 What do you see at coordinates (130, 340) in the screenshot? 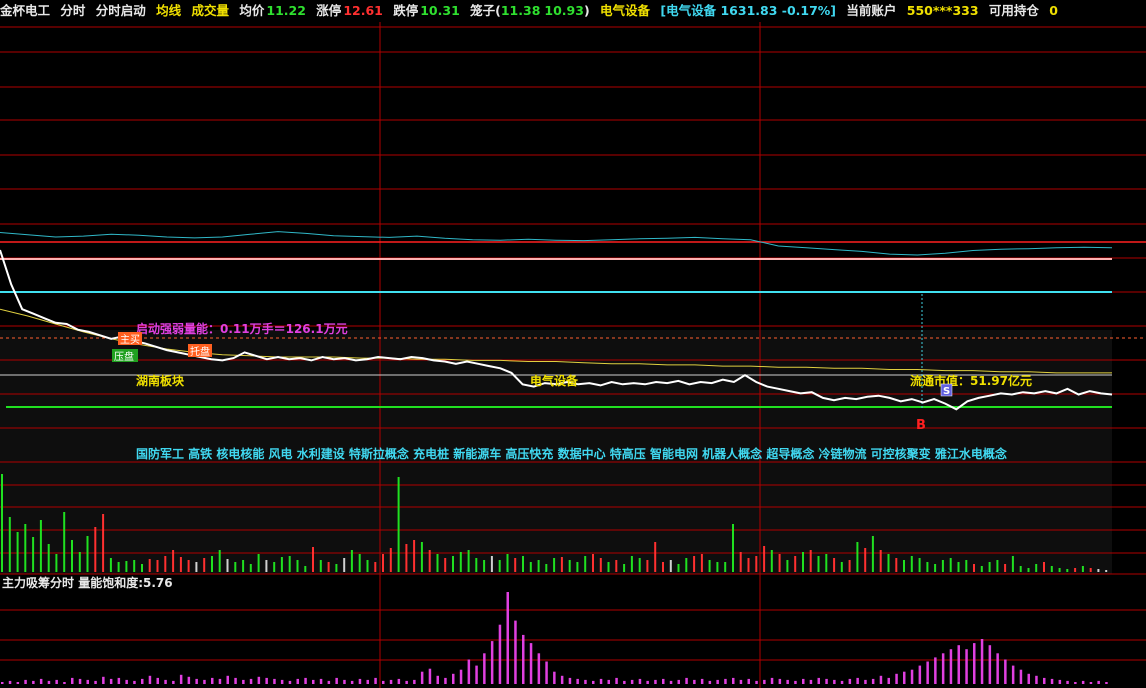
I see `tag-main-buy: 主买` at bounding box center [130, 340].